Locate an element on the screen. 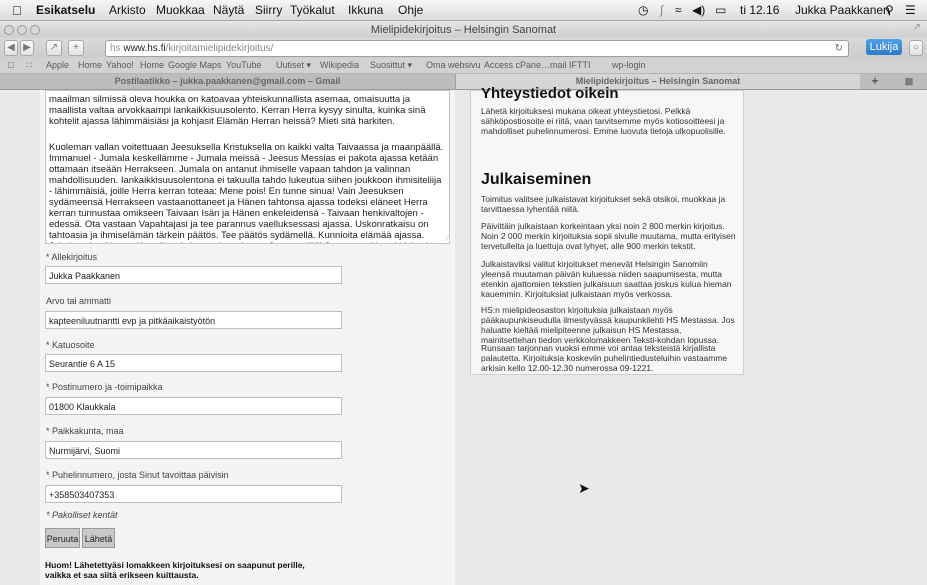  send-button: Lähetä is located at coordinates (98, 538).